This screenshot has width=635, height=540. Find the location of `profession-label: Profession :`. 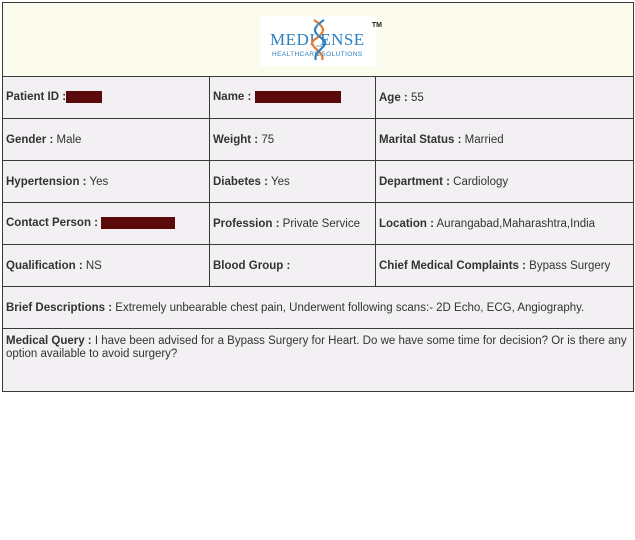

profession-label: Profession : is located at coordinates (246, 223).